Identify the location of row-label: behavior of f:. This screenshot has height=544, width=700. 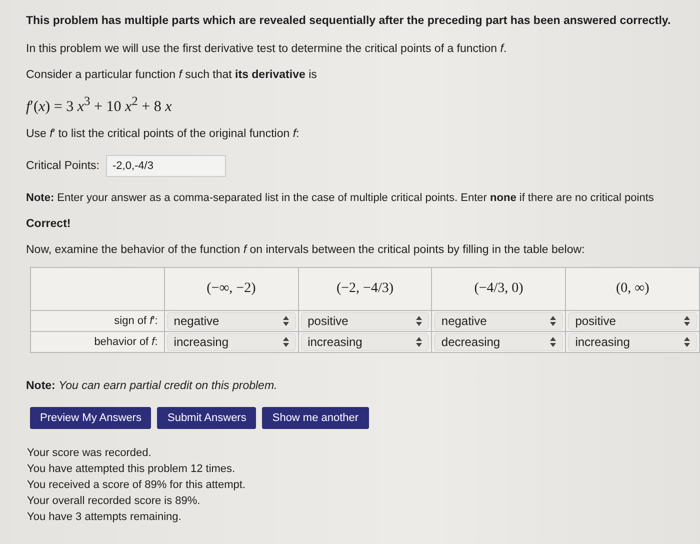
(97, 342).